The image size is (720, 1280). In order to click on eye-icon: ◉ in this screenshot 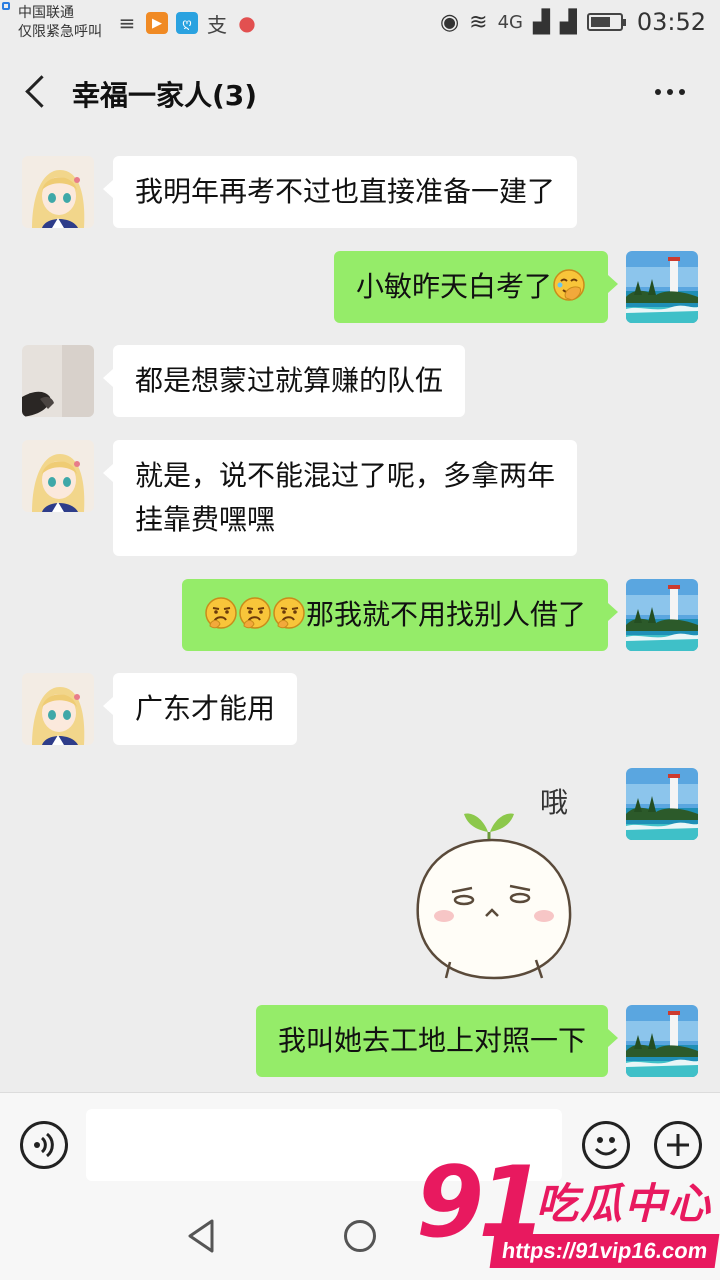, I will do `click(449, 22)`.